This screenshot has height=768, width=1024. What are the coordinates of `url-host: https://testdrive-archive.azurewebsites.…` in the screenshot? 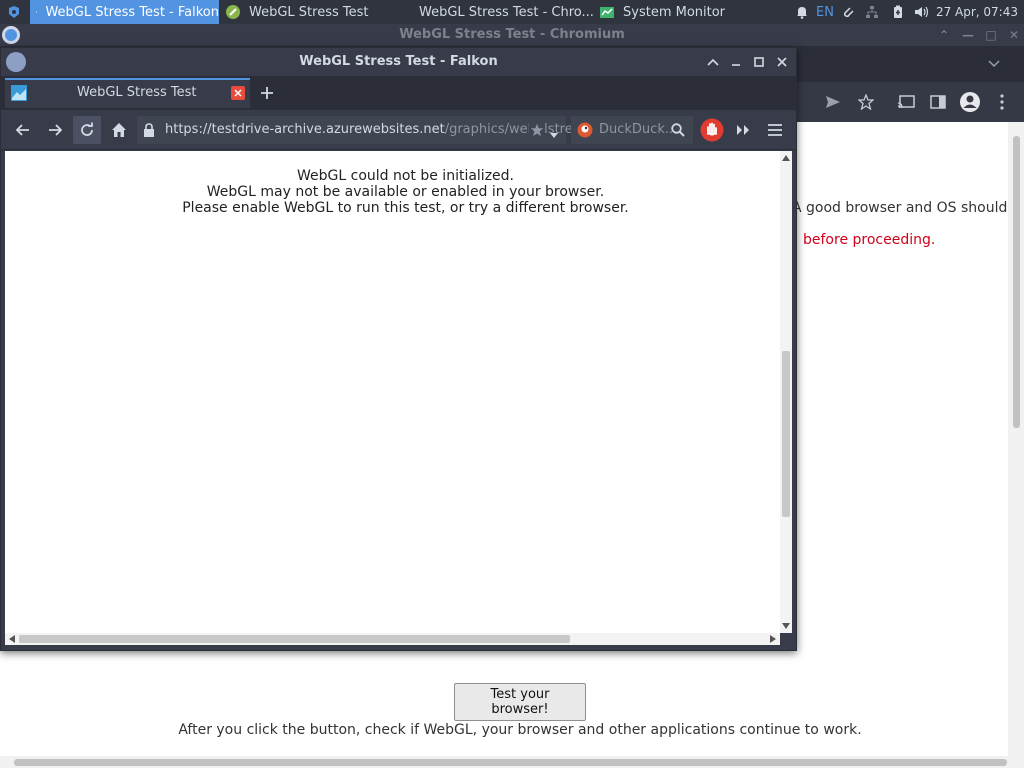 It's located at (305, 129).